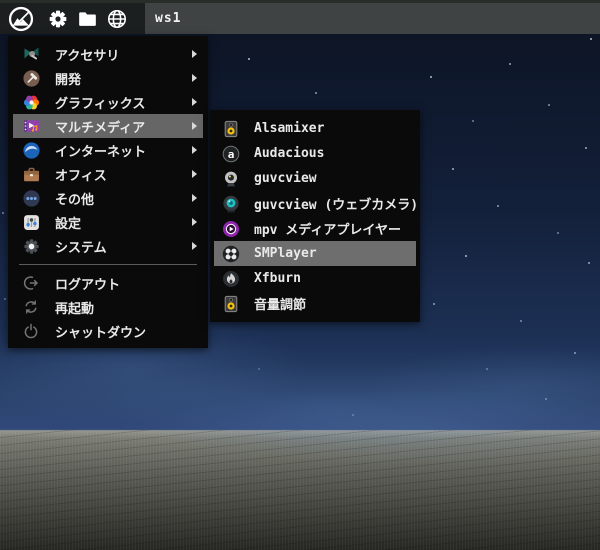  I want to click on menu-item-label: マルチメディア, so click(100, 128).